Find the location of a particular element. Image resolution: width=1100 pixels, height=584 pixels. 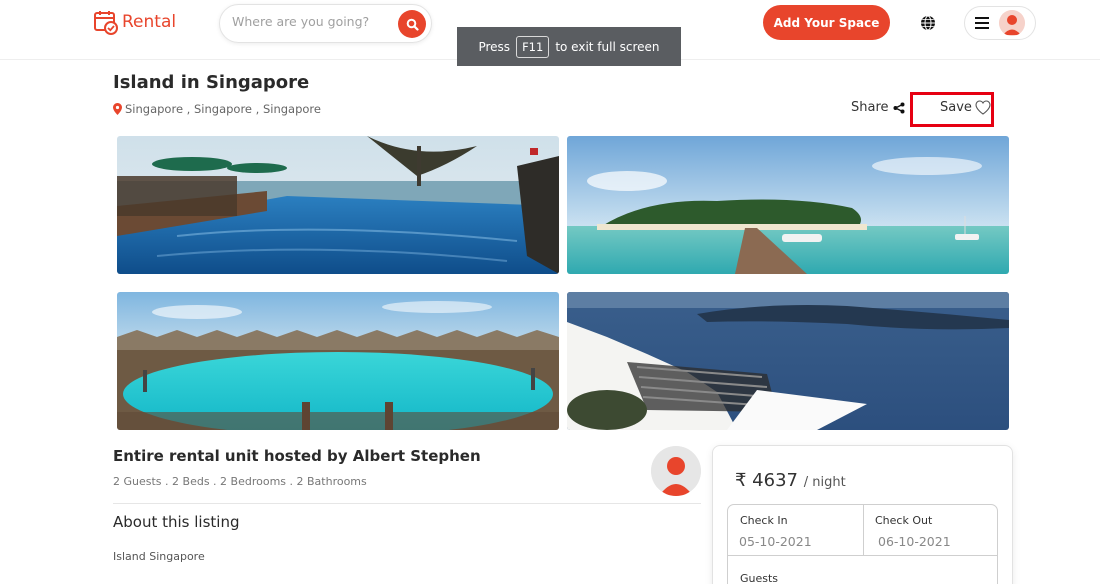

location-pin-icon is located at coordinates (117, 109).